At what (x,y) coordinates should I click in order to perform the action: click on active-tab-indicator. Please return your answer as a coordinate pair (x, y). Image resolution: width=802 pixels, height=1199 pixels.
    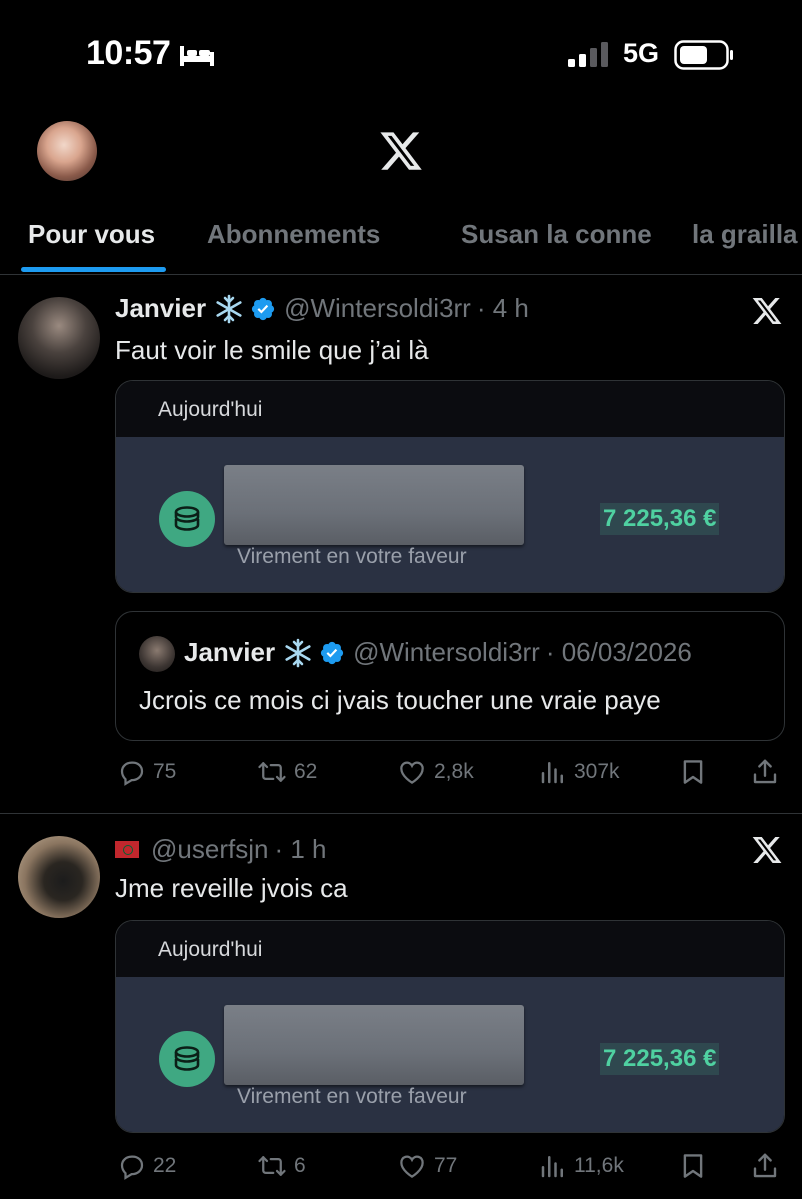
    Looking at the image, I should click on (93, 269).